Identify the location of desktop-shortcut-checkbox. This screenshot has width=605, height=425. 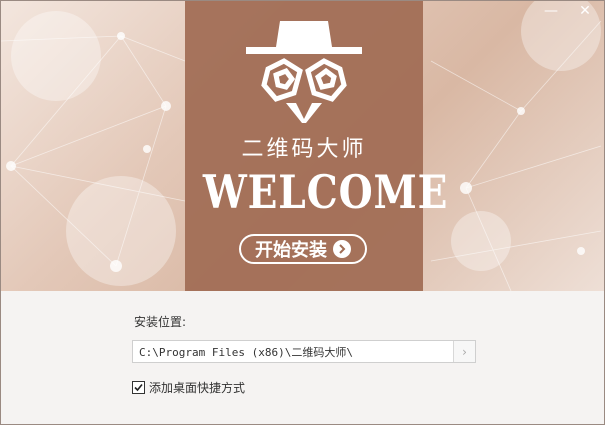
(138, 387).